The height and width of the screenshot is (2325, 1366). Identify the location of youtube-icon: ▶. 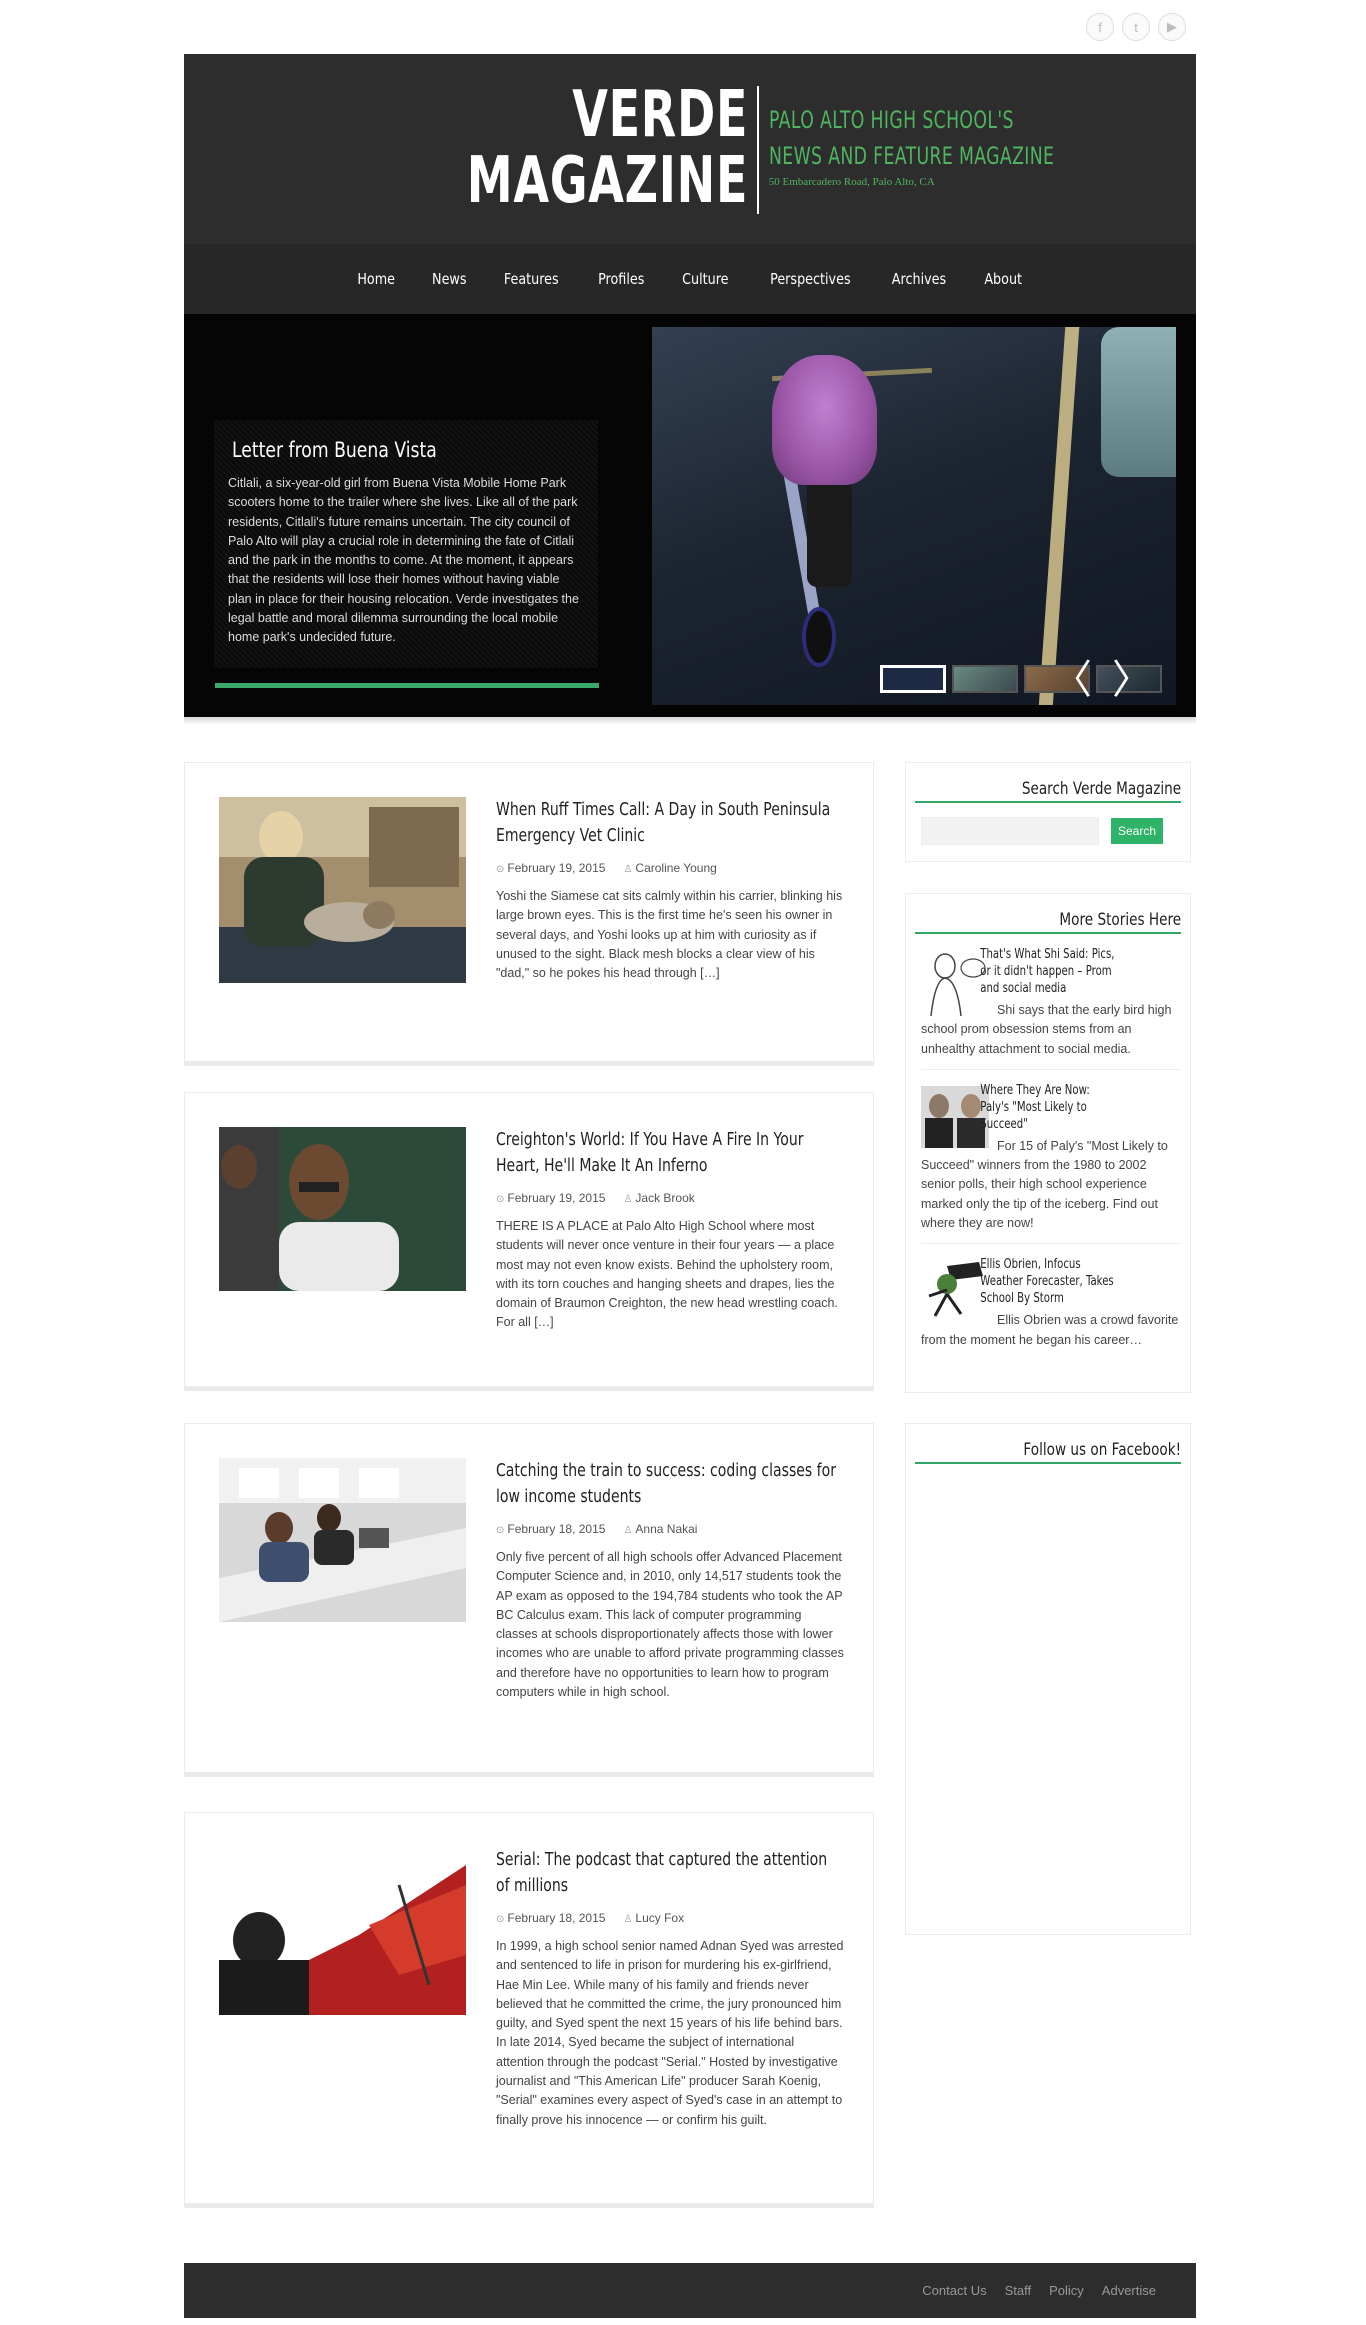
(1172, 27).